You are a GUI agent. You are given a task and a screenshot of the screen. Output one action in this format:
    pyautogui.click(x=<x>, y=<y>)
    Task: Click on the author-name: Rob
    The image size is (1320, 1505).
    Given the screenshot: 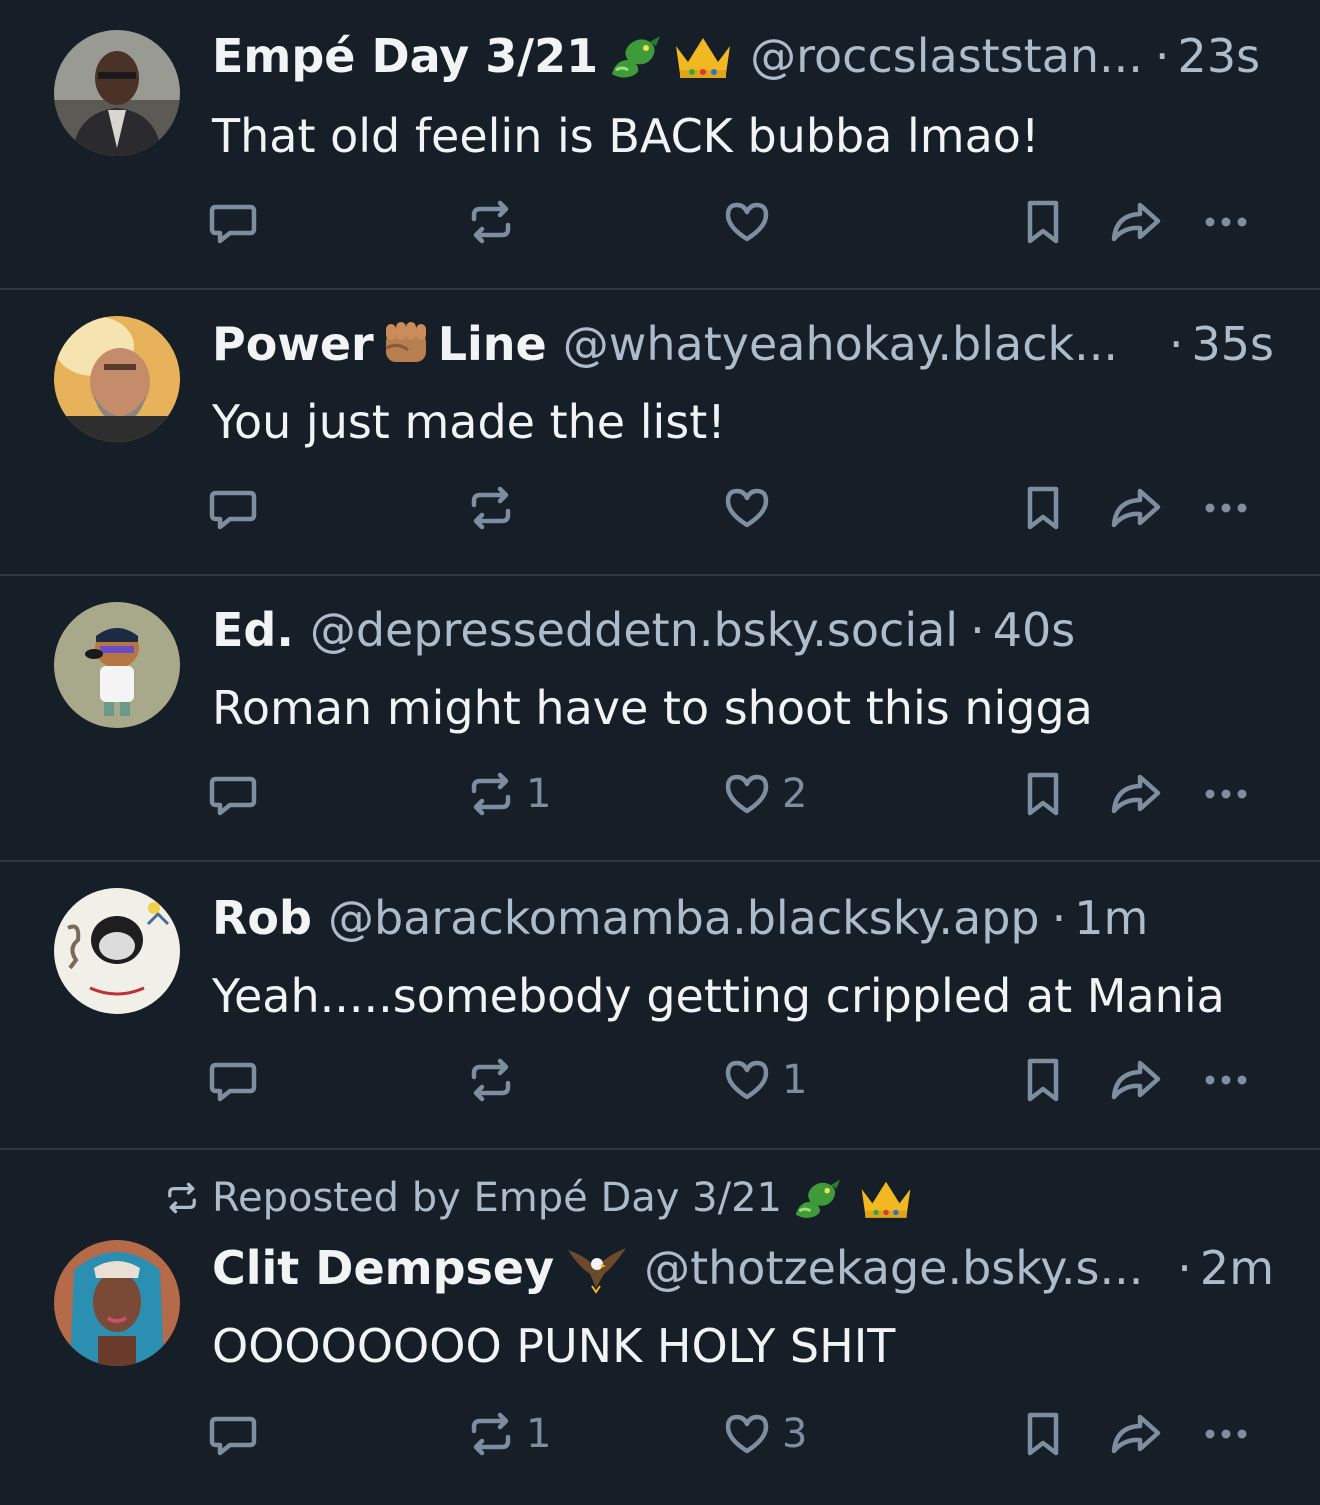 What is the action you would take?
    pyautogui.click(x=262, y=918)
    